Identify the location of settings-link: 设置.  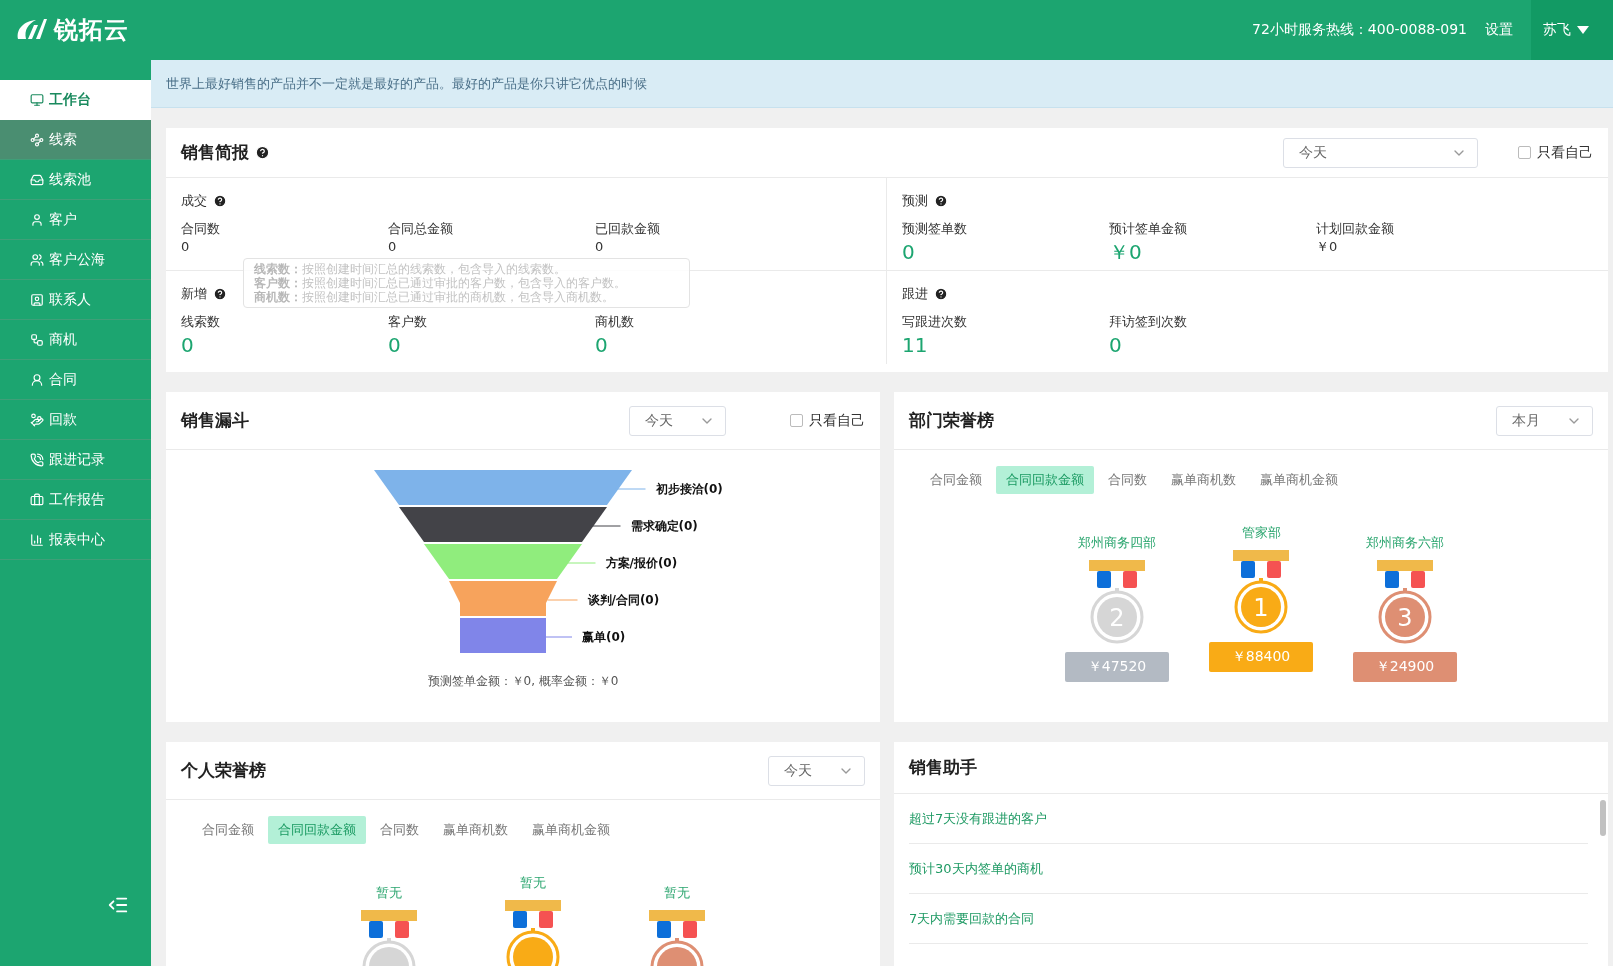
(1499, 30).